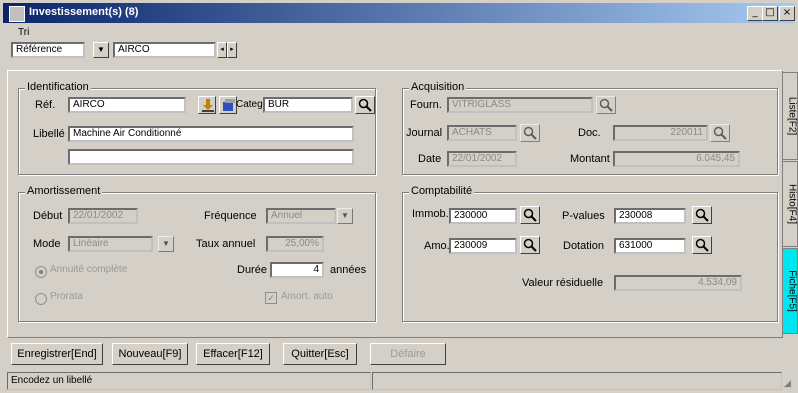  What do you see at coordinates (577, 381) in the screenshot?
I see `status-secondary` at bounding box center [577, 381].